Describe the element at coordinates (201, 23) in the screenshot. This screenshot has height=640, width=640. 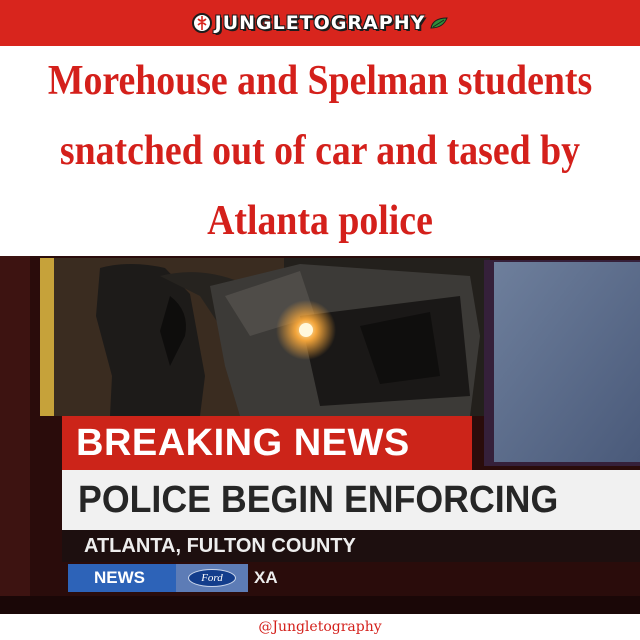
I see `jungle-emblem-icon` at that location.